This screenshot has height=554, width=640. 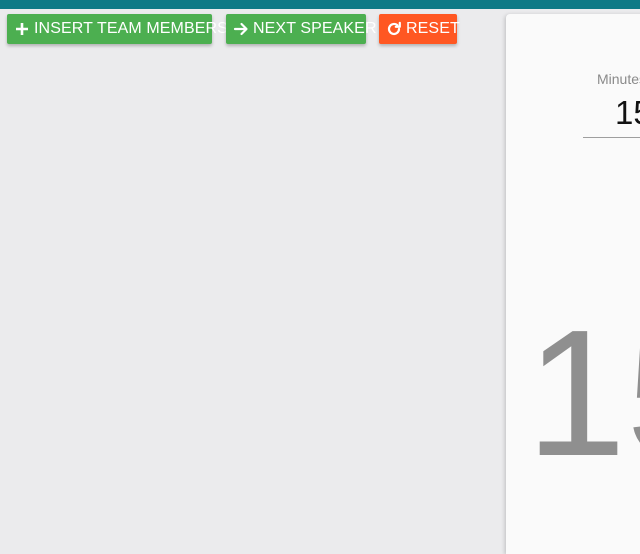 What do you see at coordinates (22, 29) in the screenshot?
I see `plus-icon` at bounding box center [22, 29].